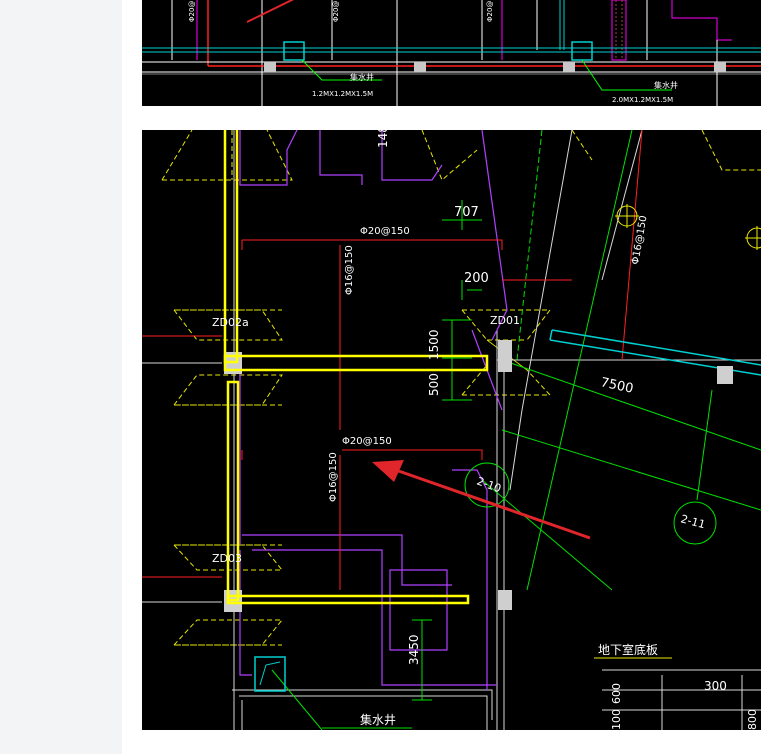 This screenshot has width=761, height=754. What do you see at coordinates (725, 375) in the screenshot?
I see `column-right` at bounding box center [725, 375].